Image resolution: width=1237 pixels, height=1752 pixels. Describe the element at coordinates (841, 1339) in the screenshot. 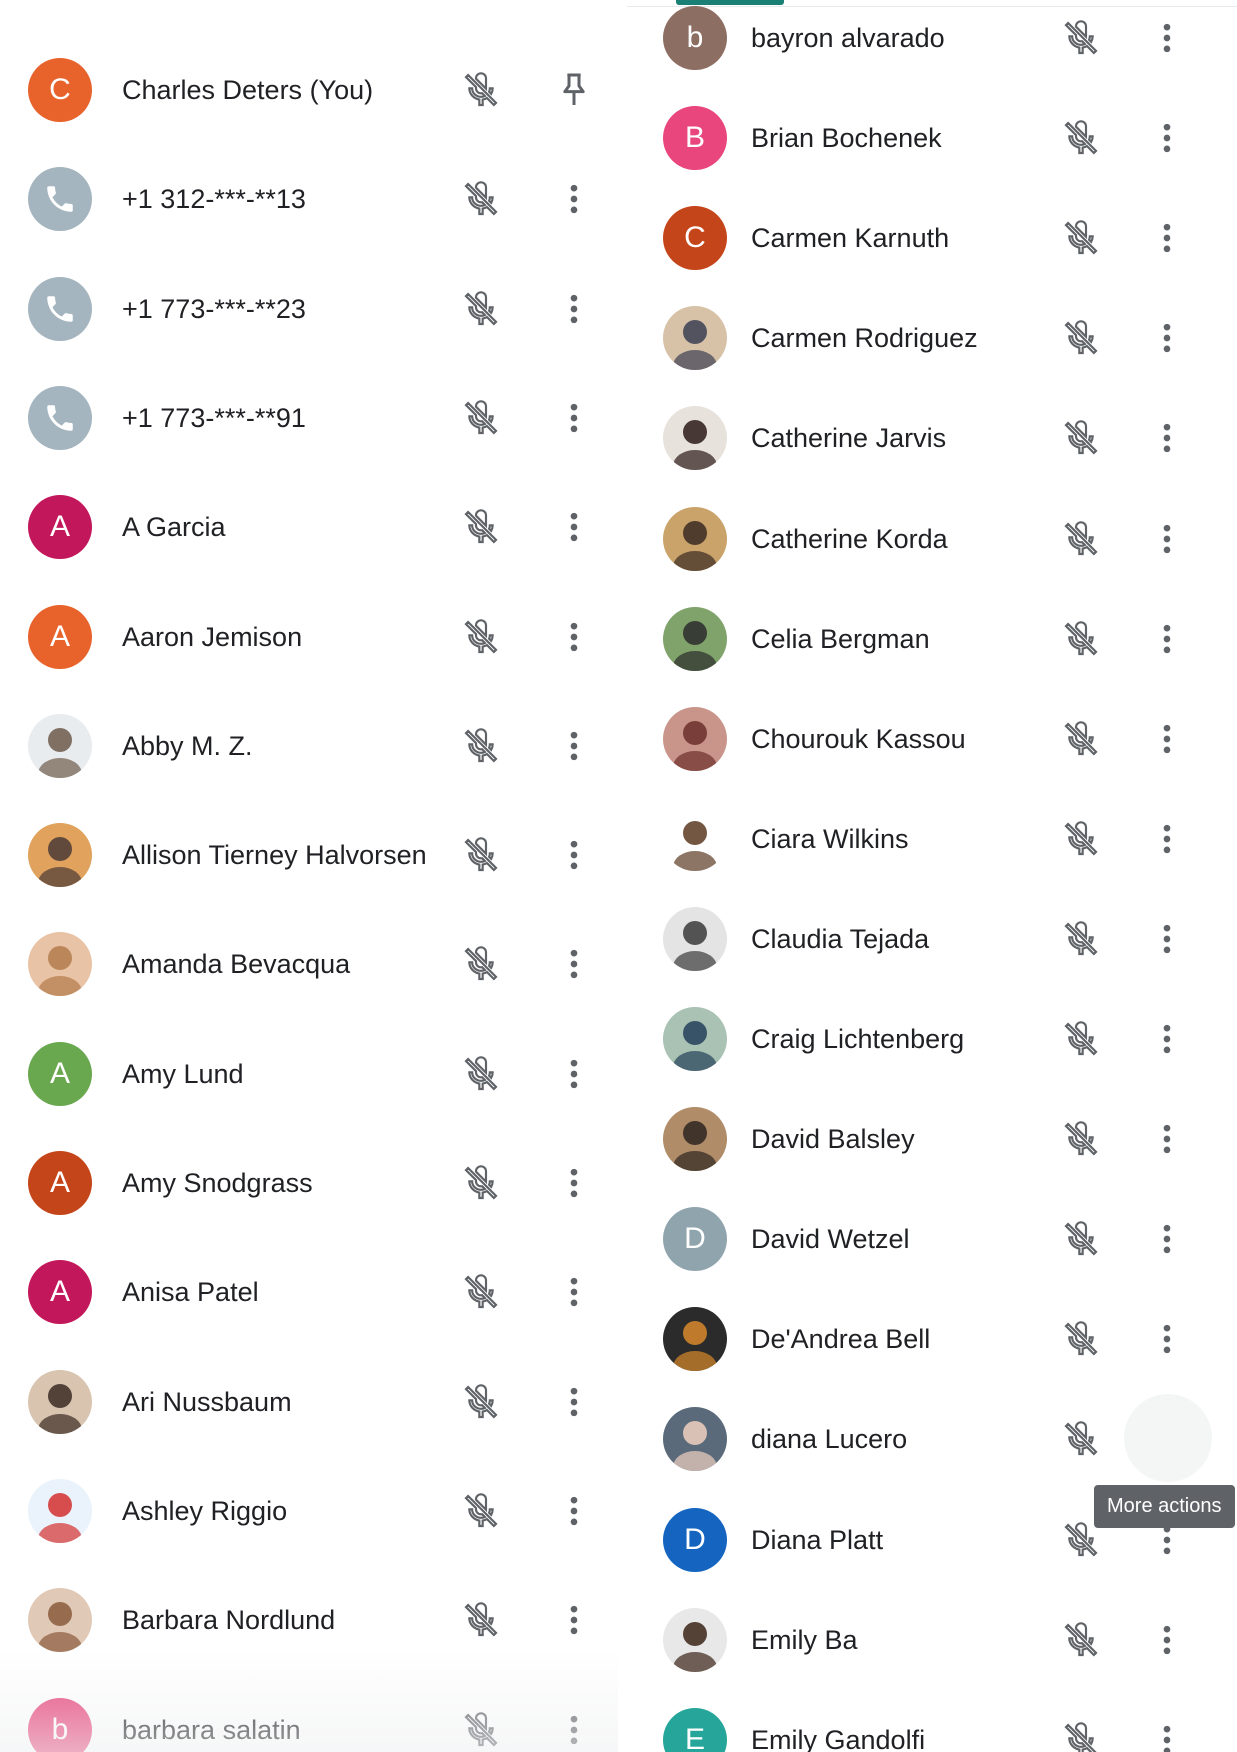

I see `participant-name: De'Andrea Bell` at that location.